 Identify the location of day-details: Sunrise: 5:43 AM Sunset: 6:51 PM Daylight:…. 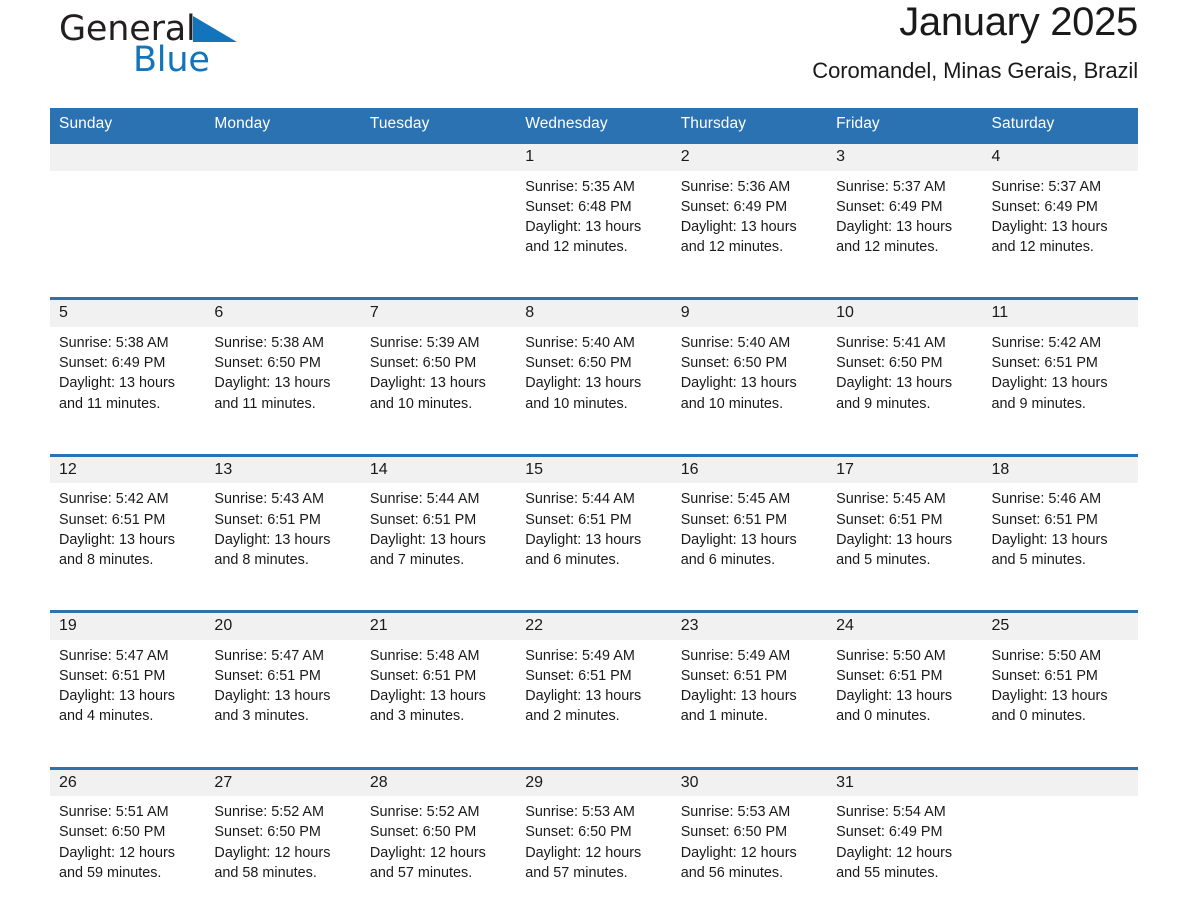
(282, 532).